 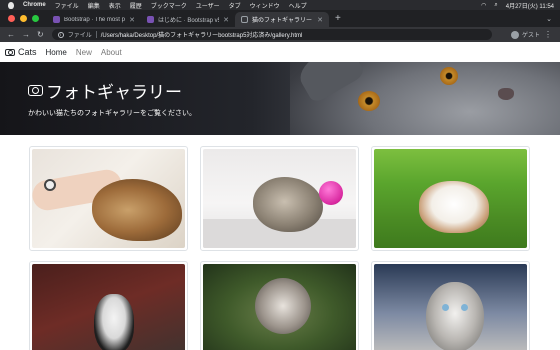 What do you see at coordinates (40, 34) in the screenshot?
I see `reload-icon: ↻` at bounding box center [40, 34].